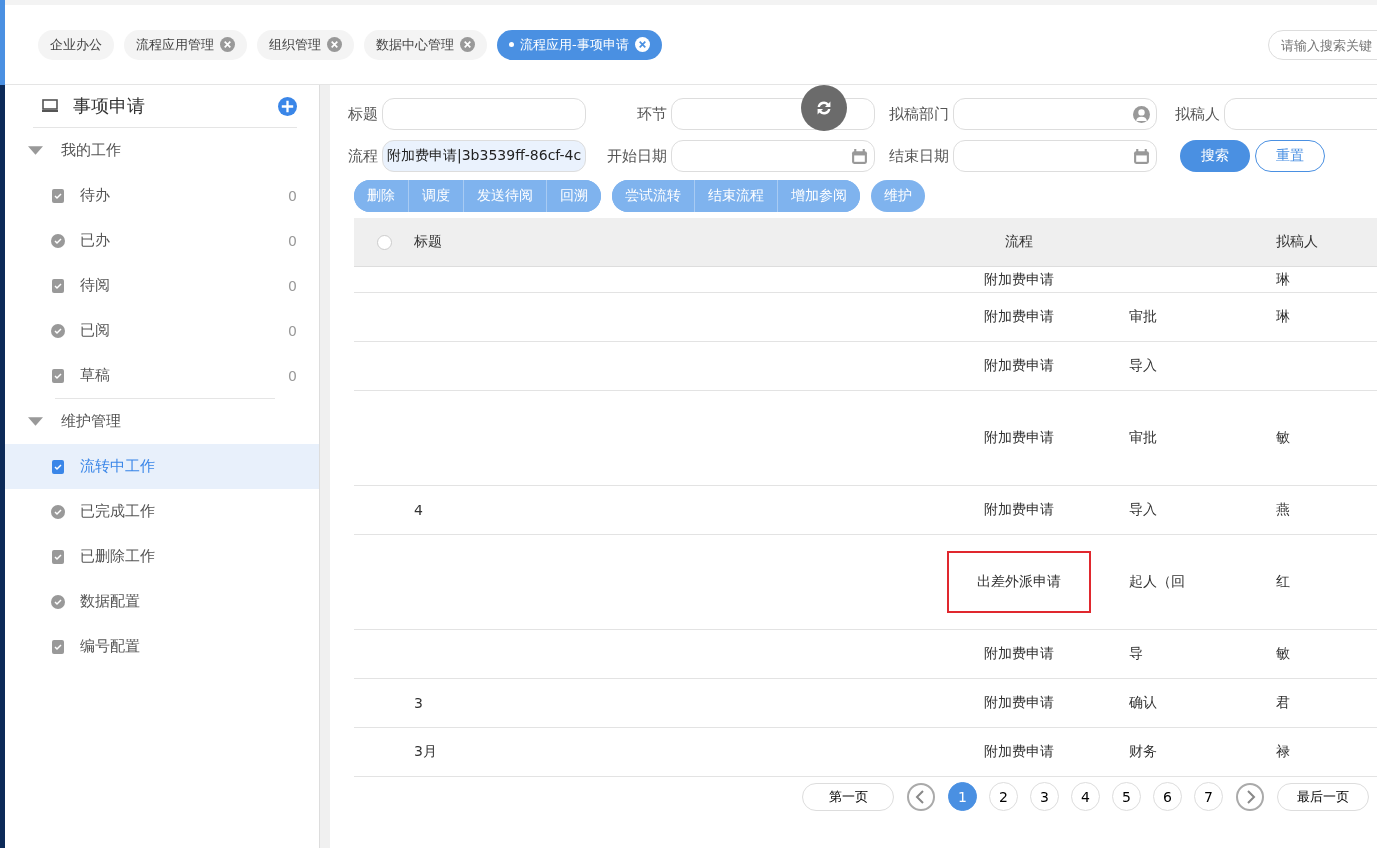  Describe the element at coordinates (109, 106) in the screenshot. I see `sidebar-title: 事项申请` at that location.